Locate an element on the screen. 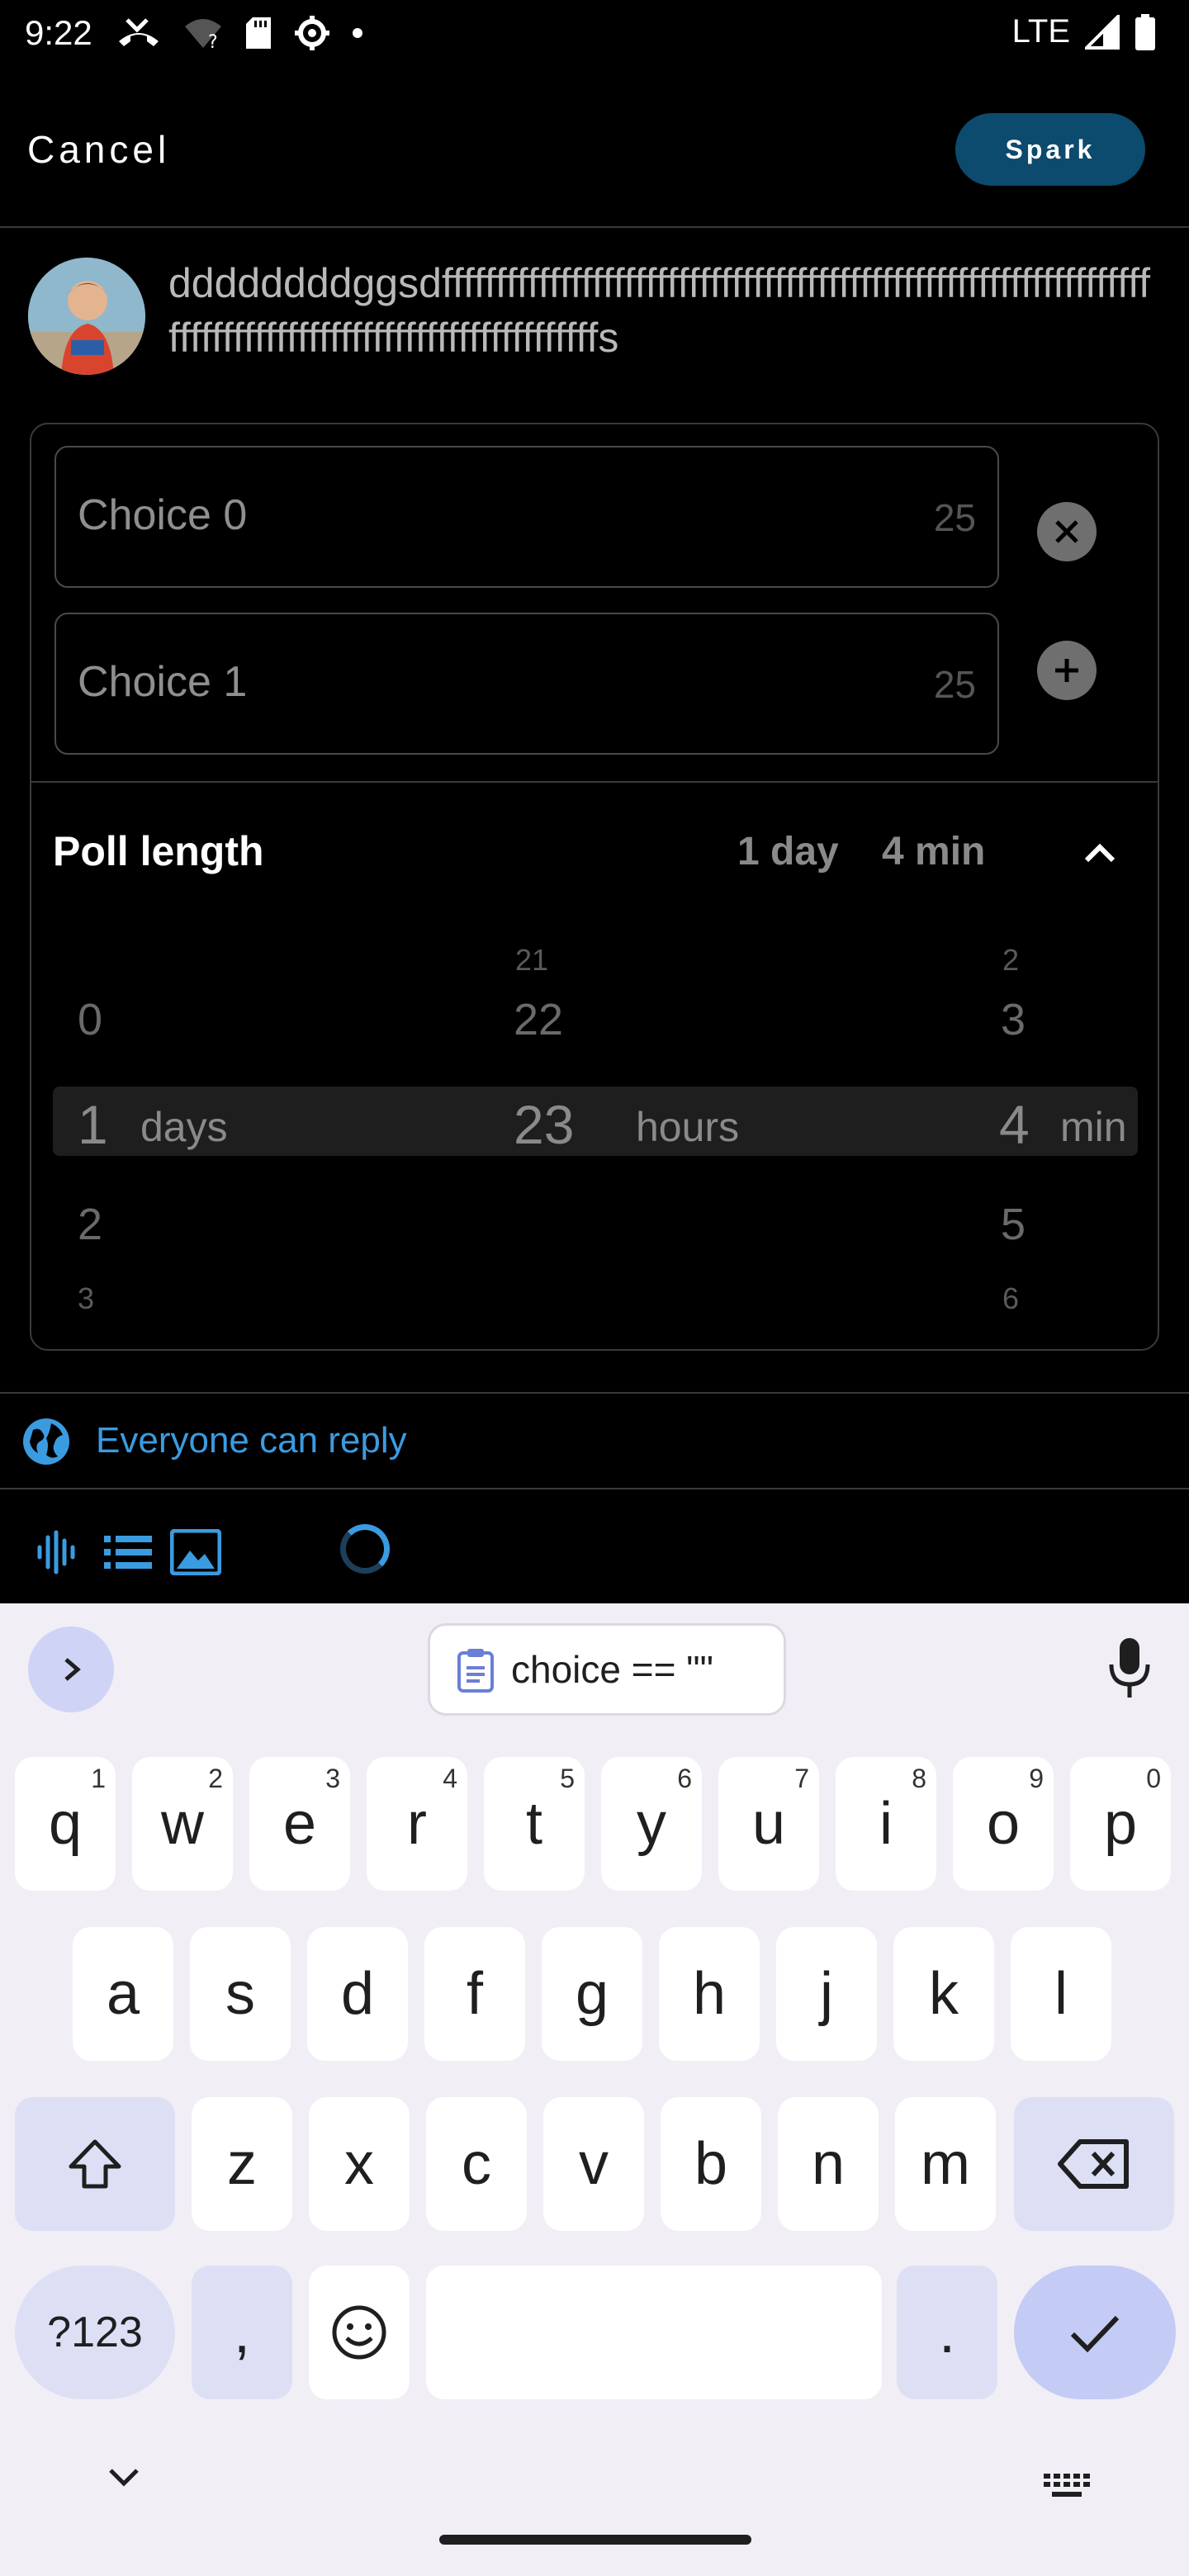  key-j: j is located at coordinates (826, 1994).